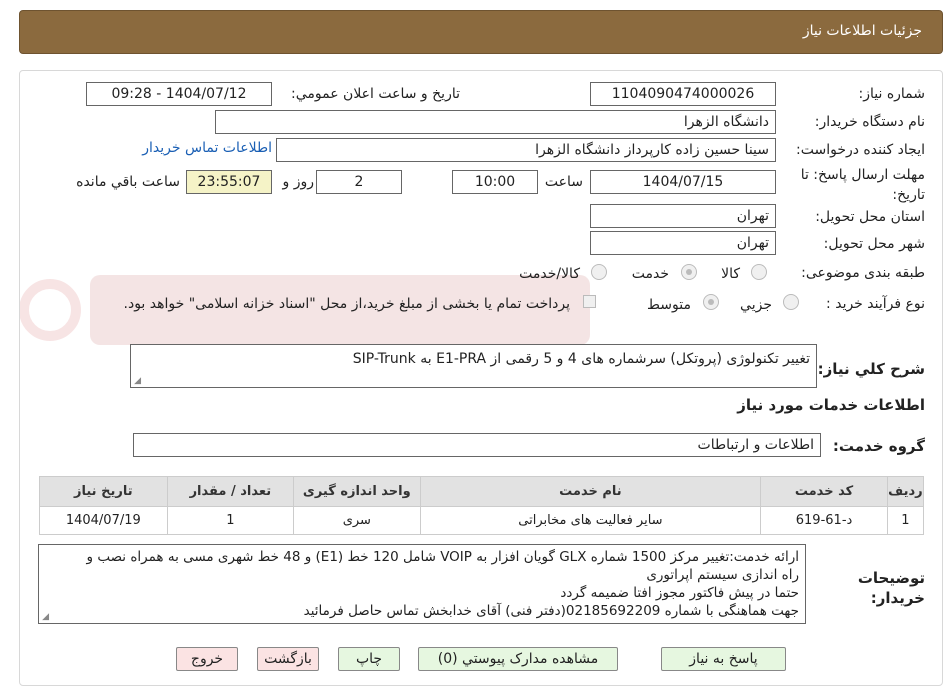 This screenshot has height=691, width=944. What do you see at coordinates (905, 520) in the screenshot?
I see `cell-row-number: 1` at bounding box center [905, 520].